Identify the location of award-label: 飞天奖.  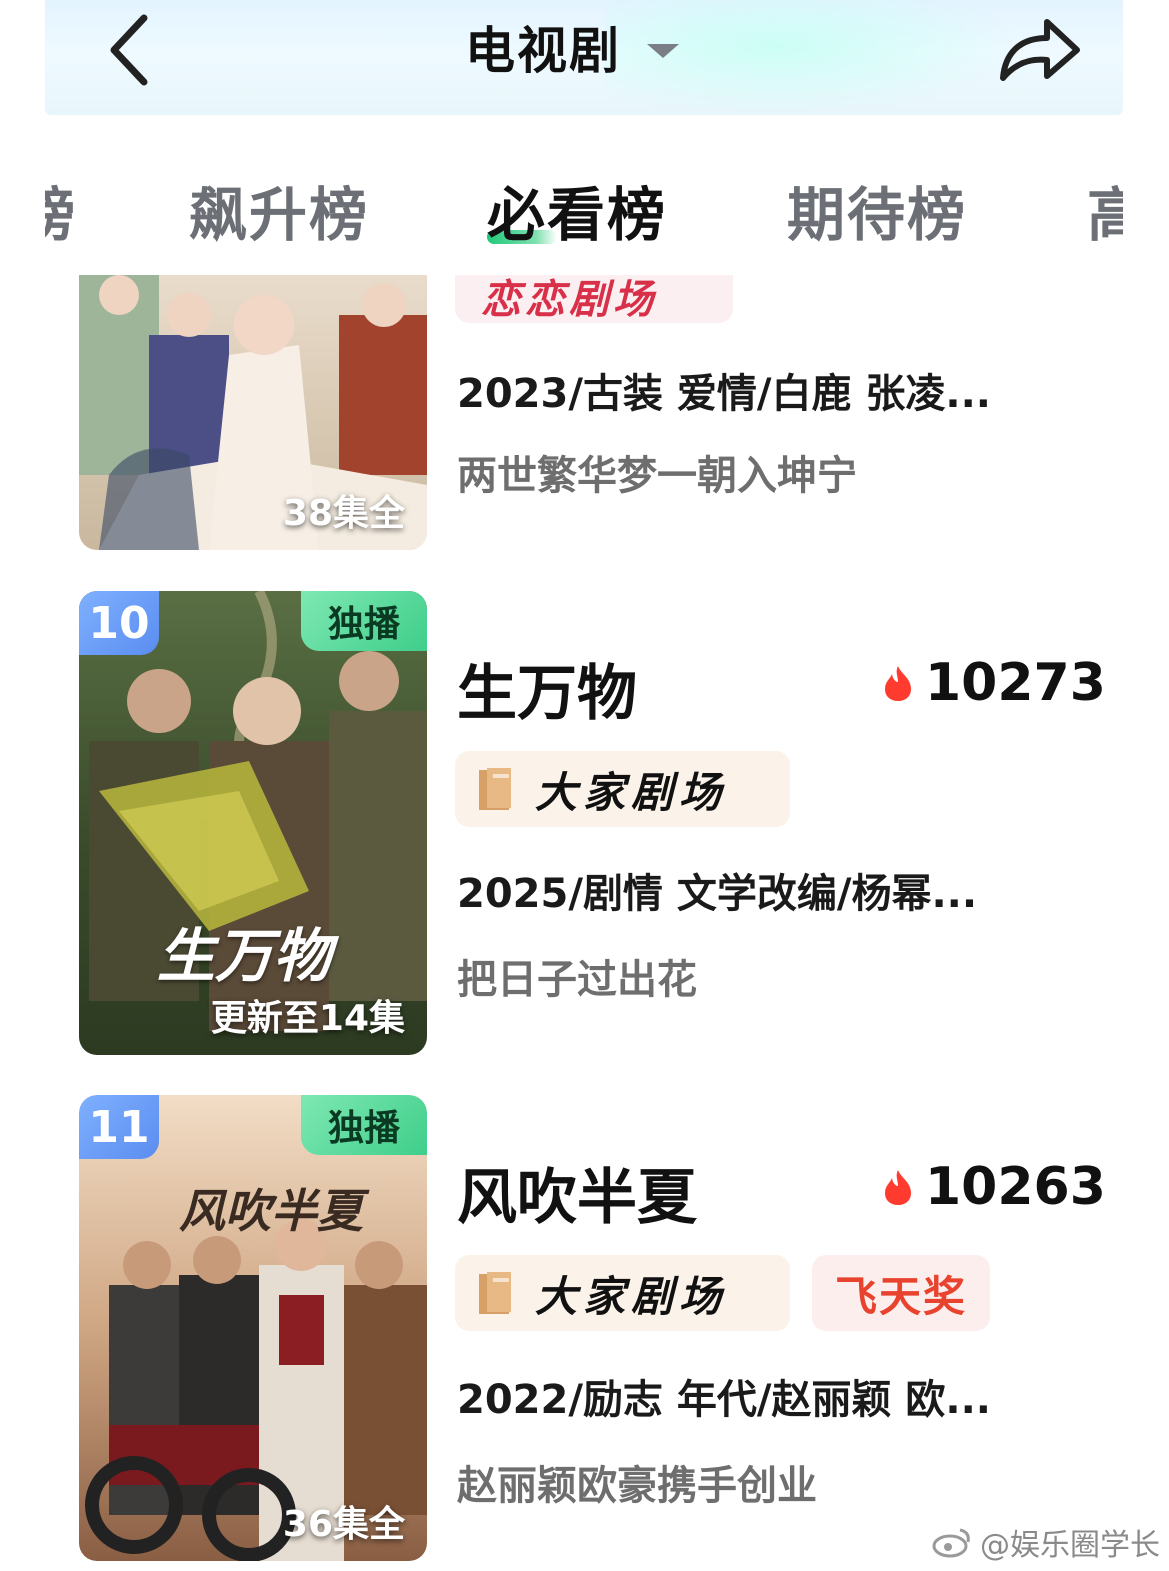
(900, 1296).